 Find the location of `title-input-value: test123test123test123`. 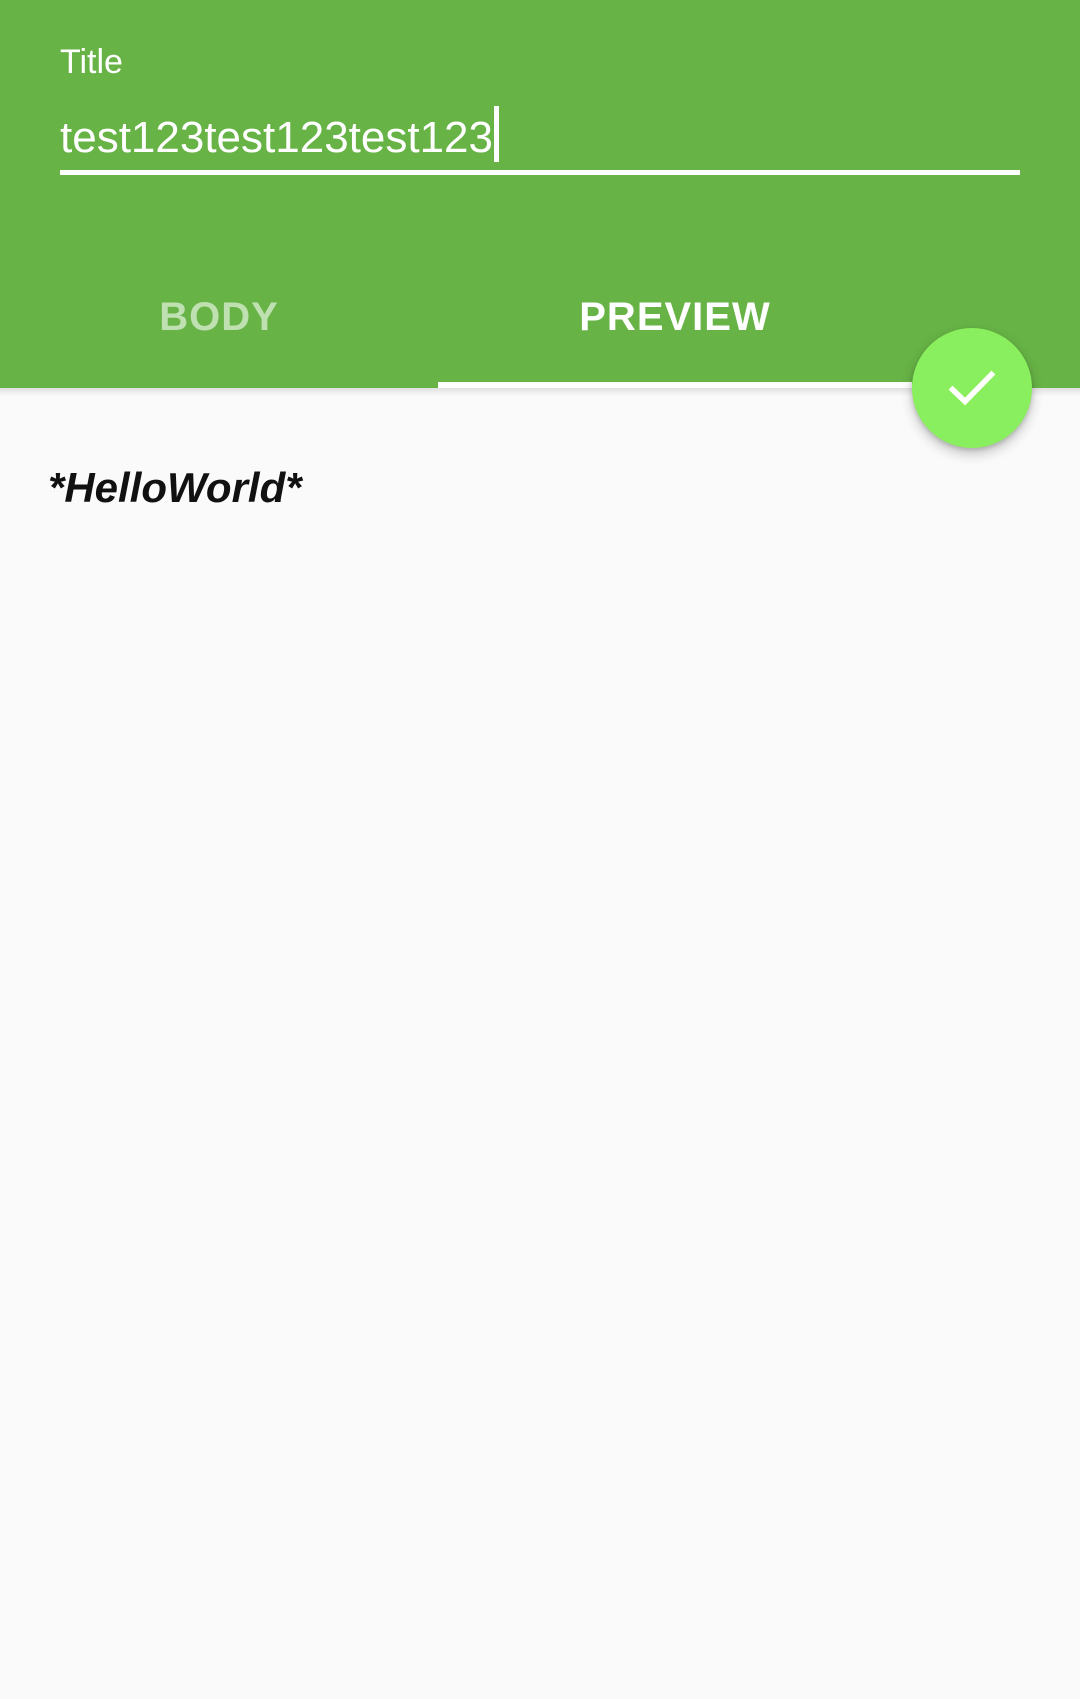

title-input-value: test123test123test123 is located at coordinates (276, 137).